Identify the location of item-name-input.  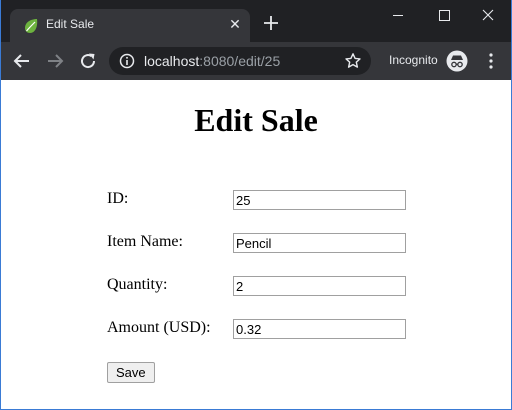
(319, 243).